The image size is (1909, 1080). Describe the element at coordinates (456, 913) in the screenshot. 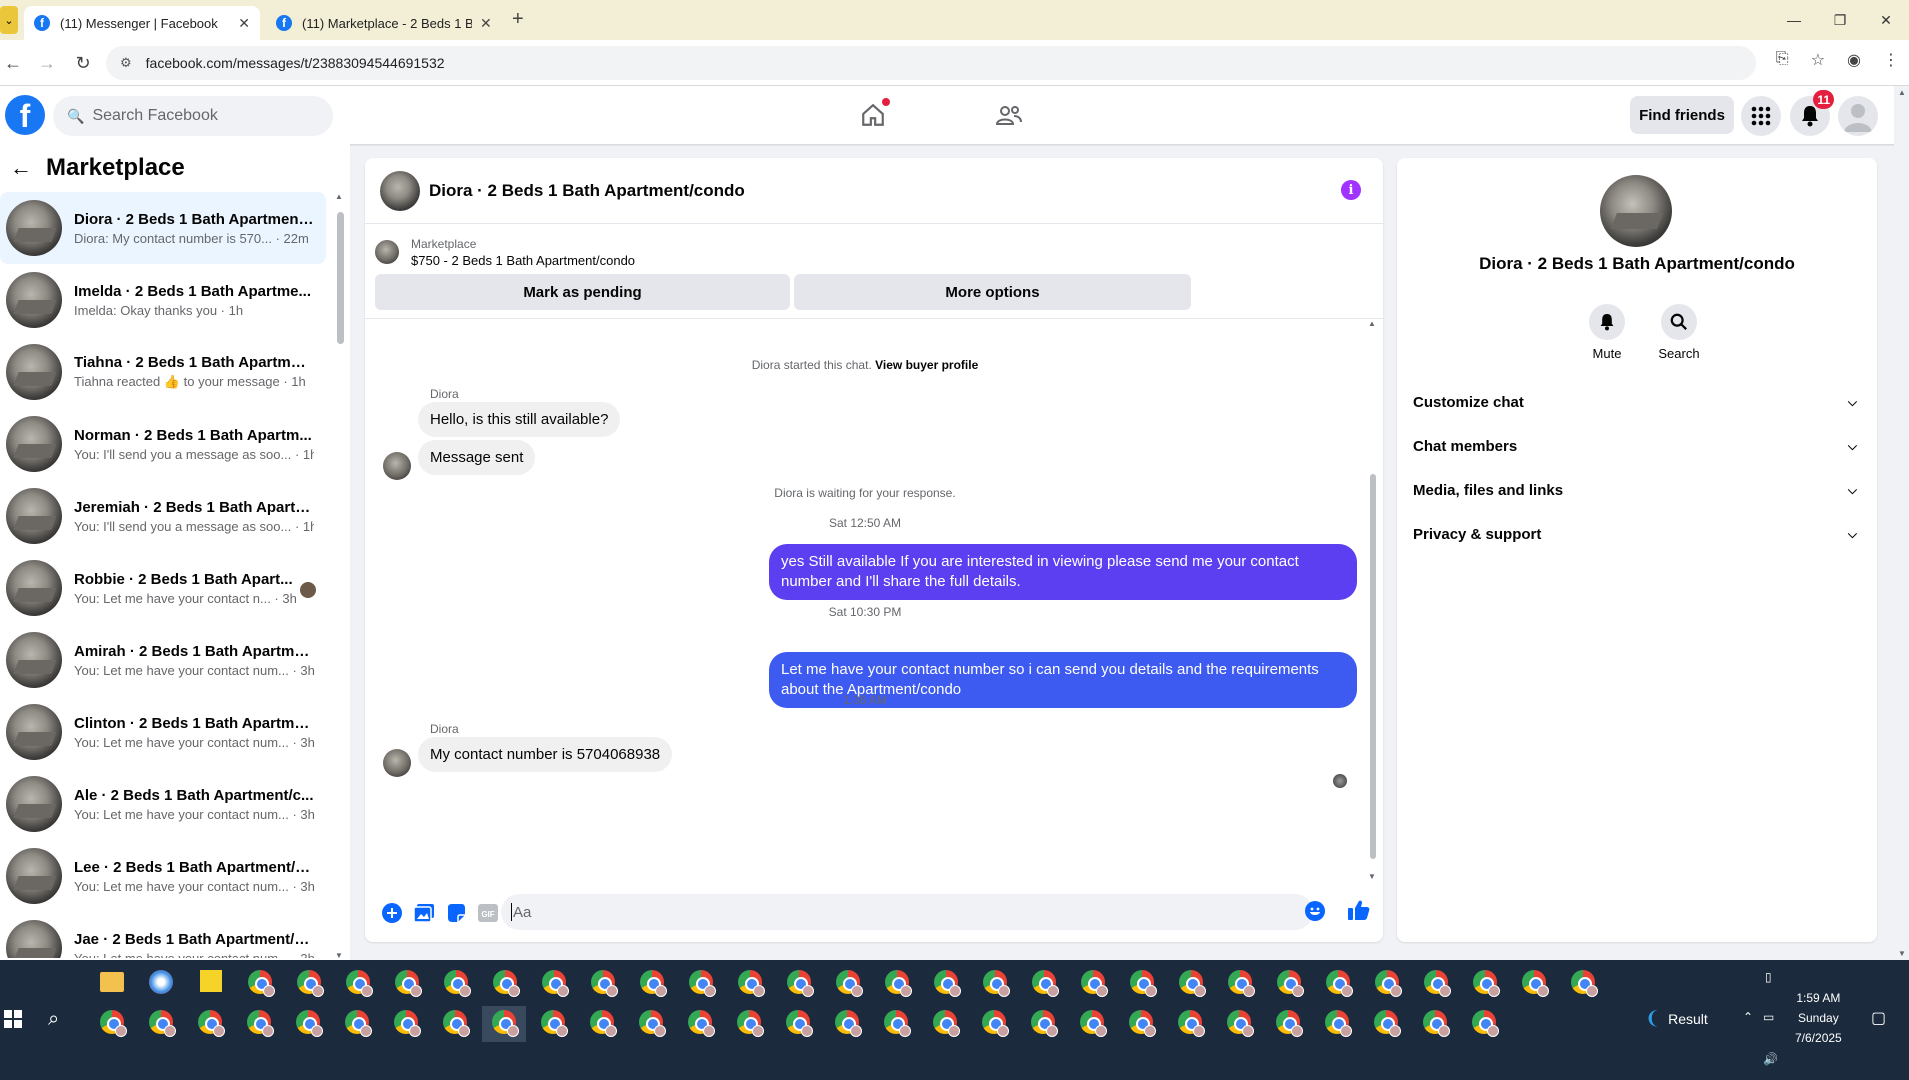

I see `sticker-icon` at that location.